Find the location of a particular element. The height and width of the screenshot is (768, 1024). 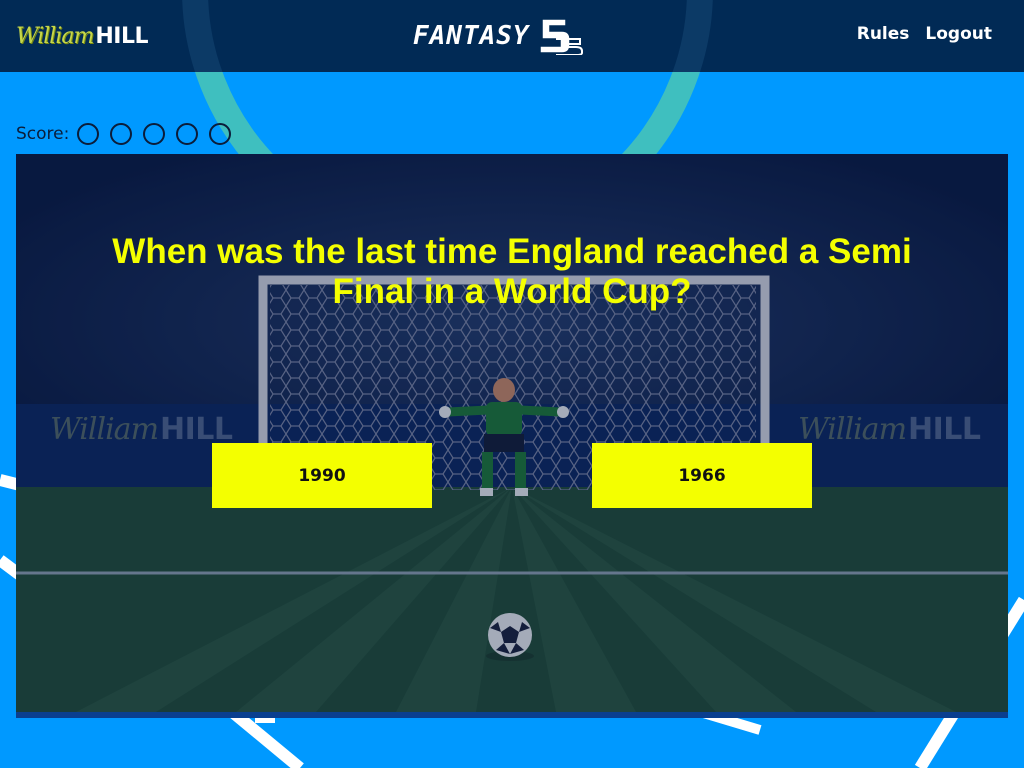

fantasy-5-logo: FANTASY 5 is located at coordinates (498, 36).